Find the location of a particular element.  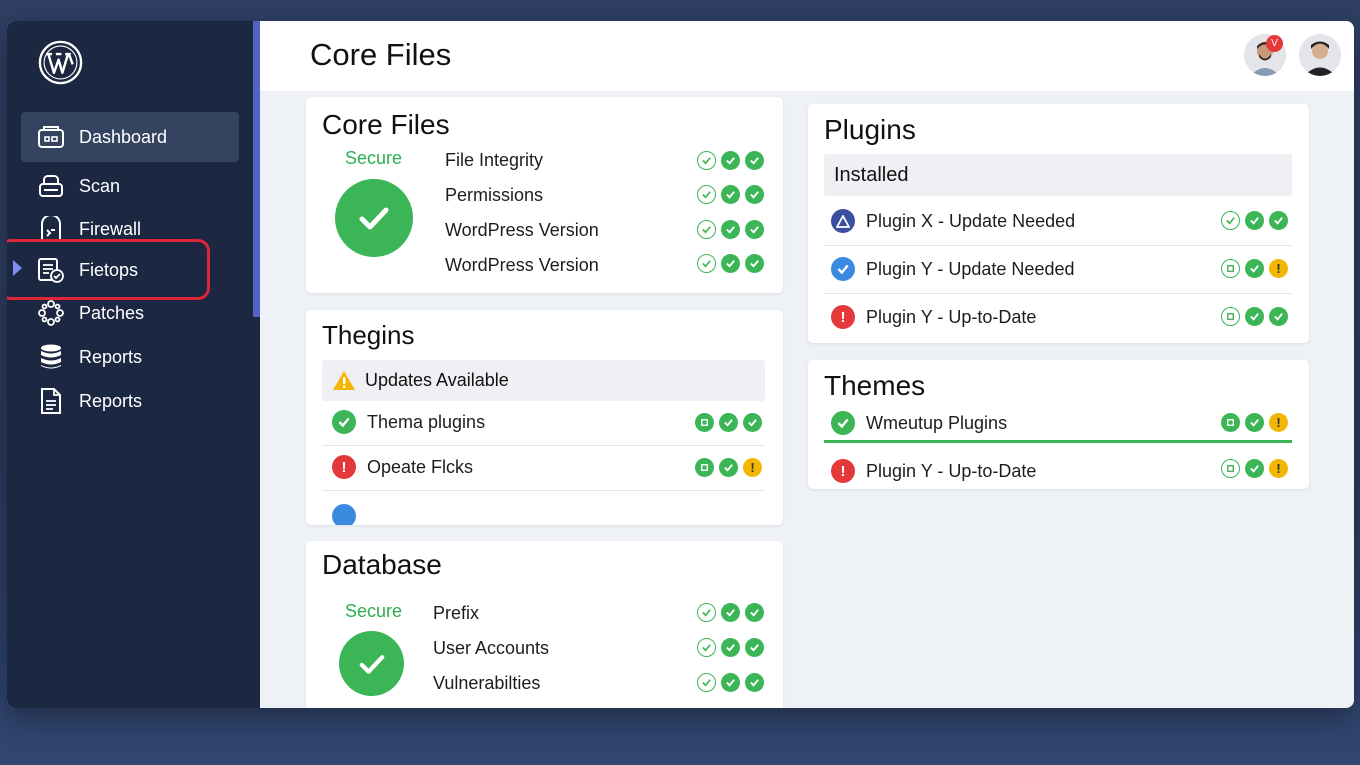

sidebar-item-reports: Reports is located at coordinates (130, 357).